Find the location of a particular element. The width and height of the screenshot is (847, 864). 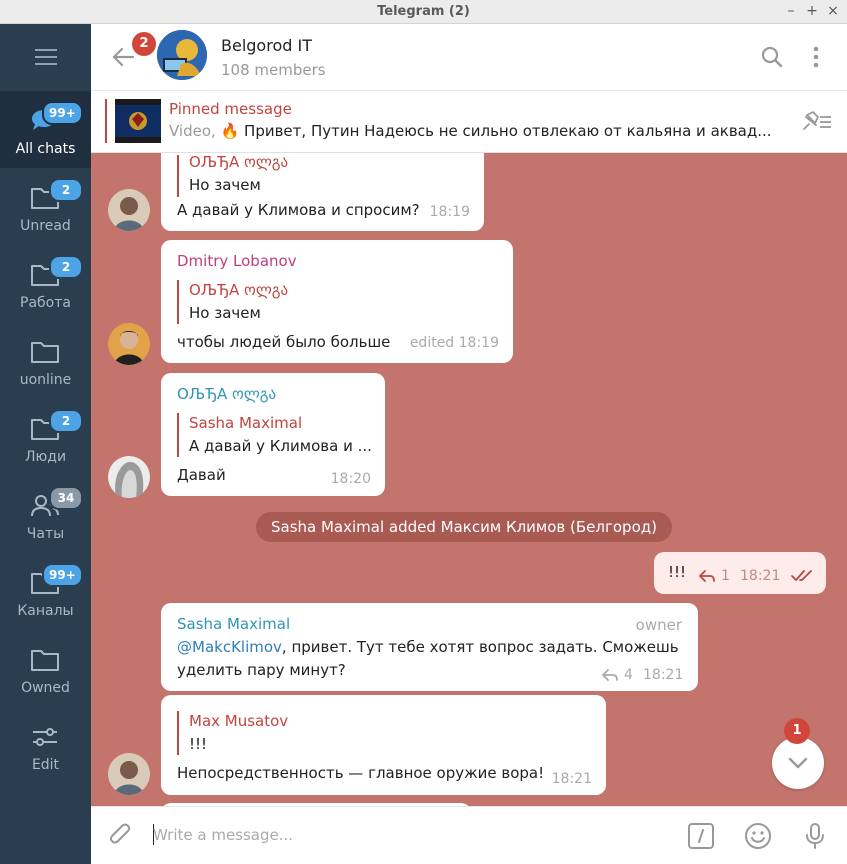

folder-rabota: 2 Работа is located at coordinates (45, 283).